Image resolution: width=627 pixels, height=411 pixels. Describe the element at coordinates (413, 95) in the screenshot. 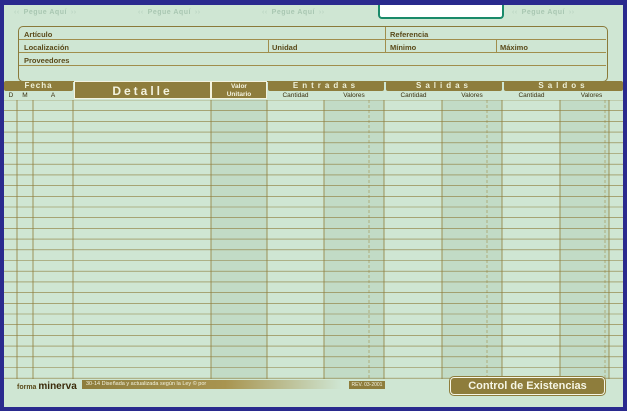

I see `salidas-cantidad-label: Cantidad` at that location.